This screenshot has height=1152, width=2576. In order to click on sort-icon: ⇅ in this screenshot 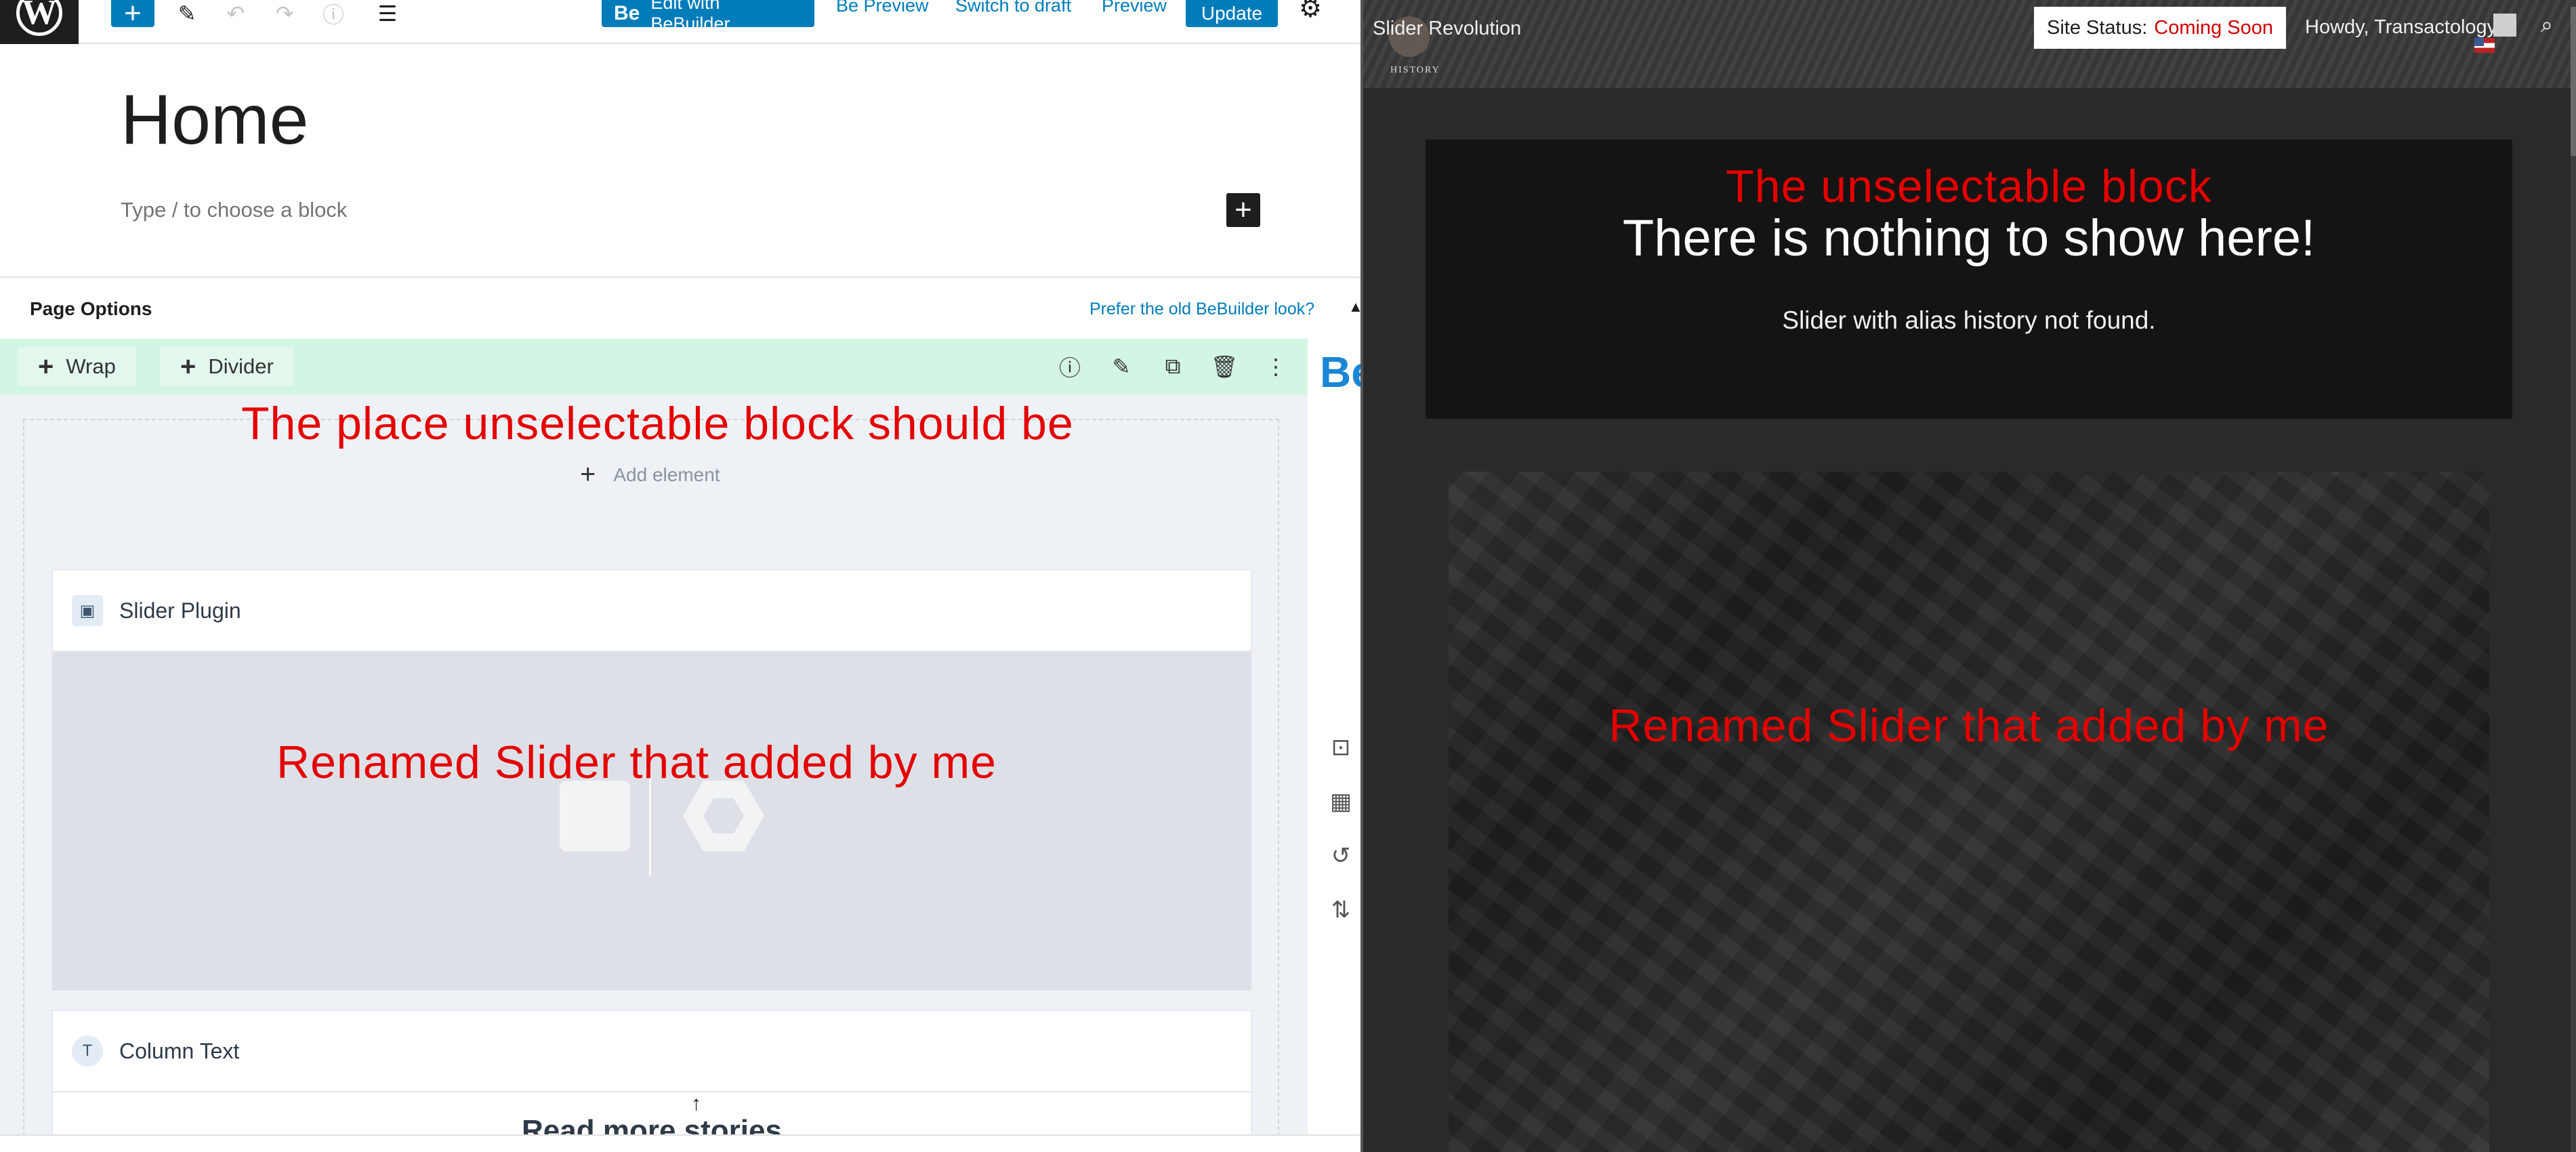, I will do `click(1341, 910)`.